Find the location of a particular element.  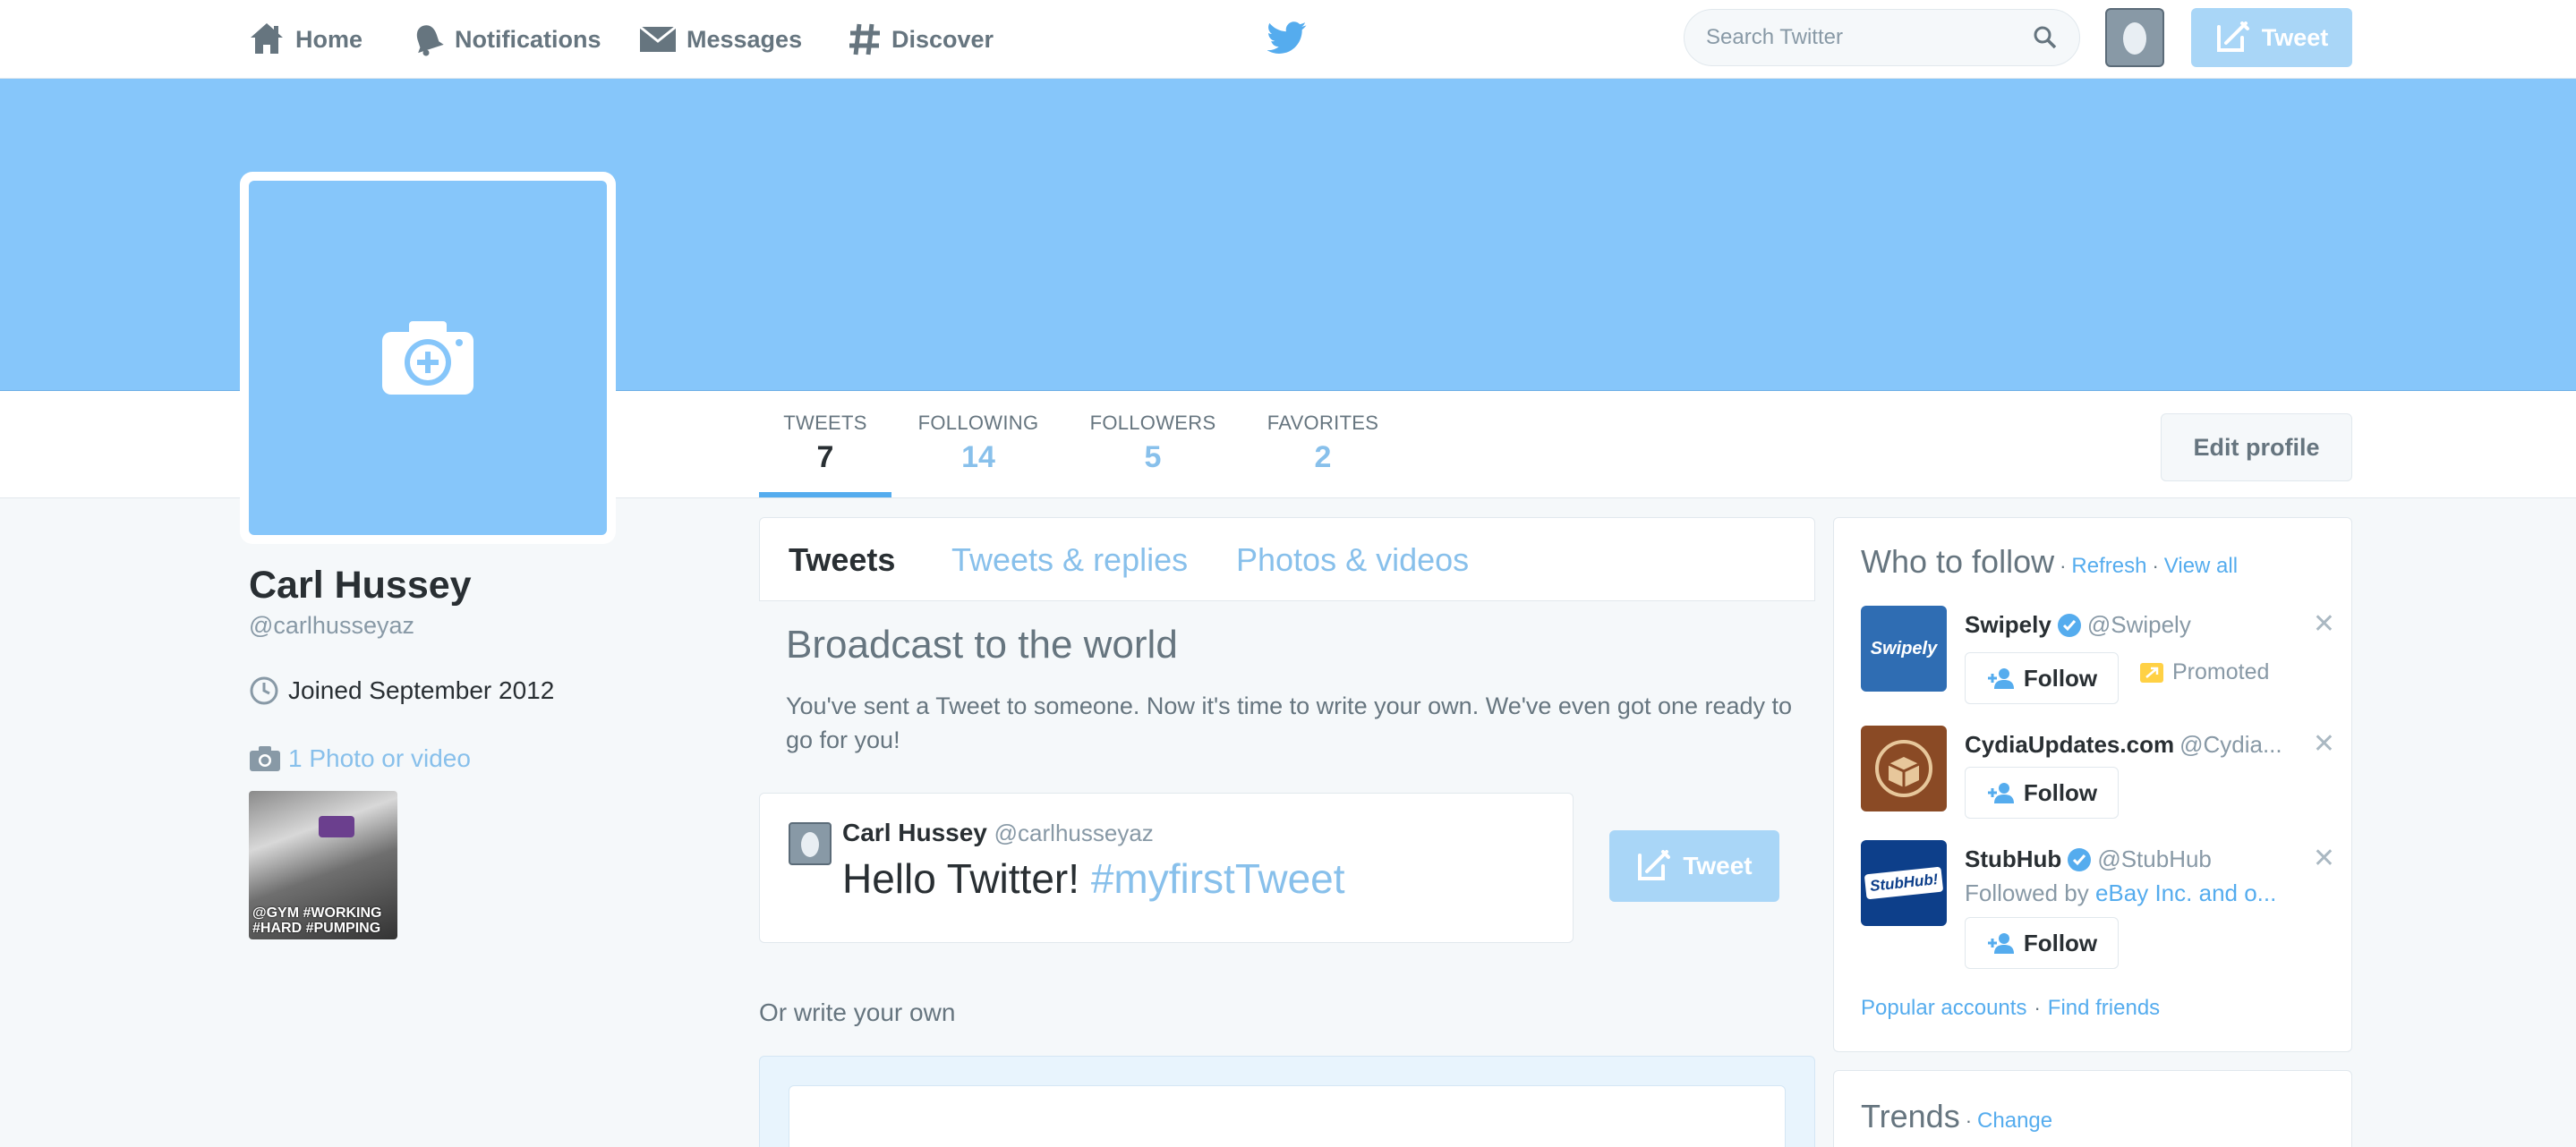

followed-by-account-link: eBay Inc. is located at coordinates (2143, 892).